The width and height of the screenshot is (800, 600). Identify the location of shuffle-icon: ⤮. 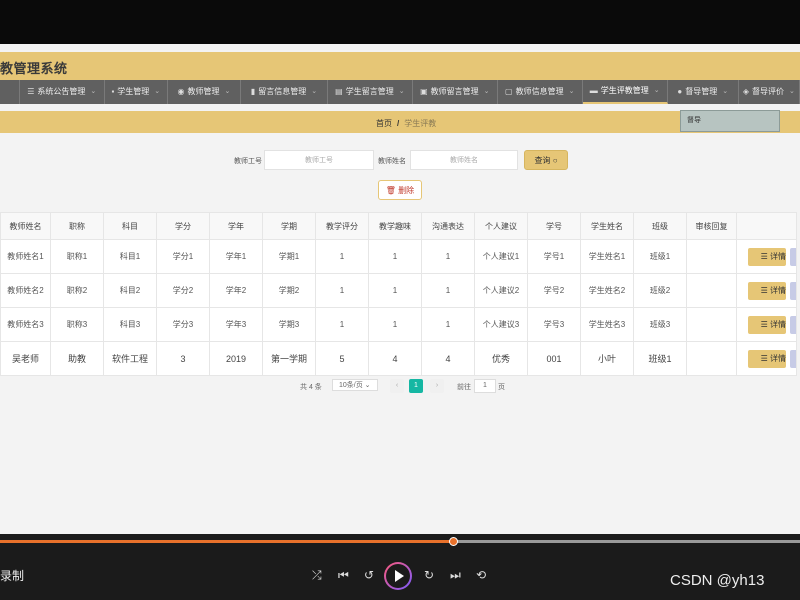
(317, 575).